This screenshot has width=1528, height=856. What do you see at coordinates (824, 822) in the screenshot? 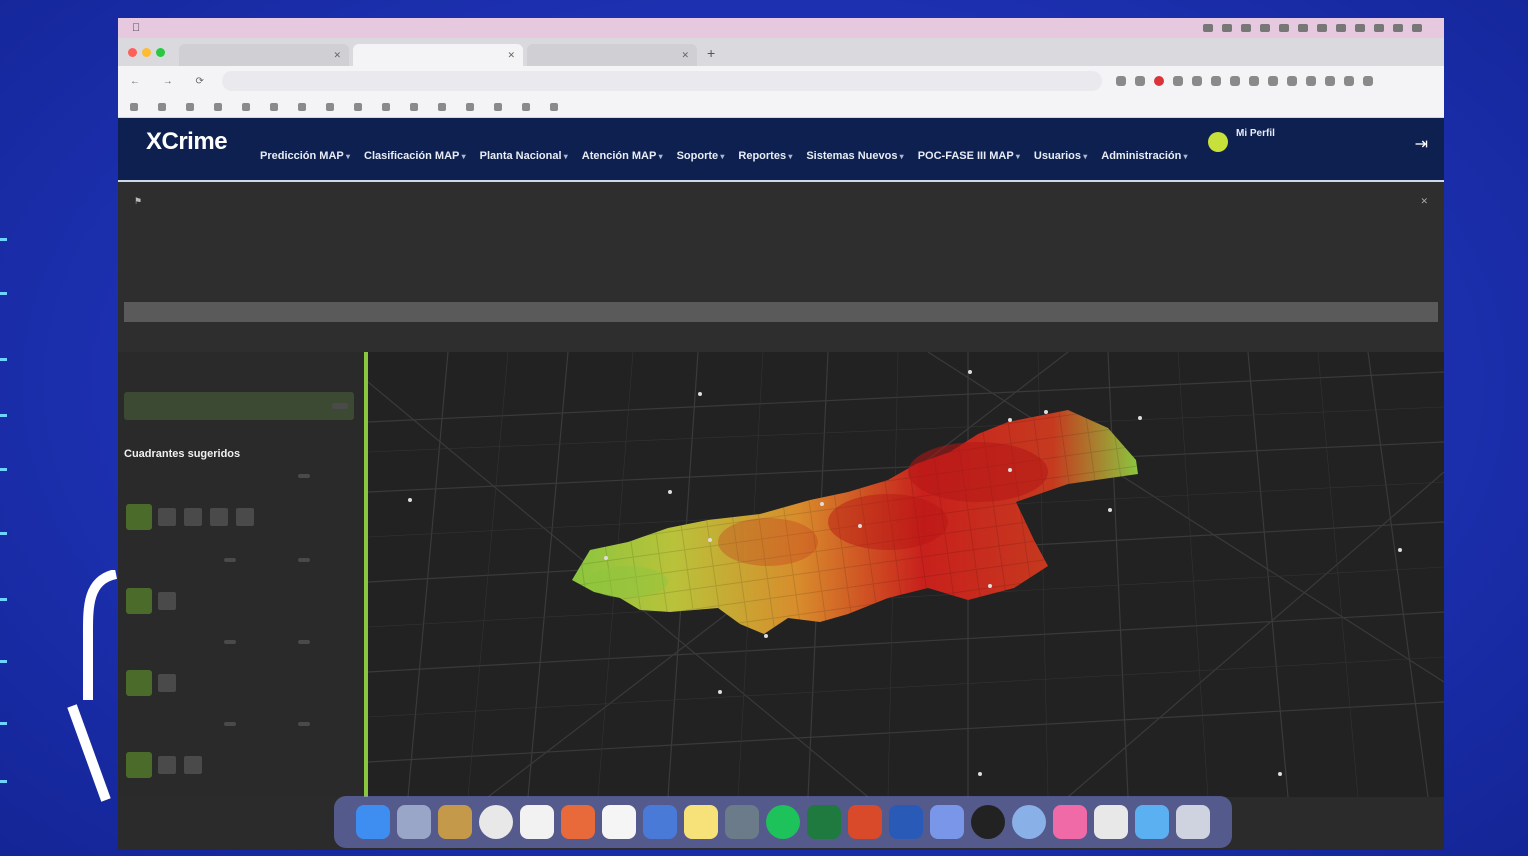
I see `excel-icon` at bounding box center [824, 822].